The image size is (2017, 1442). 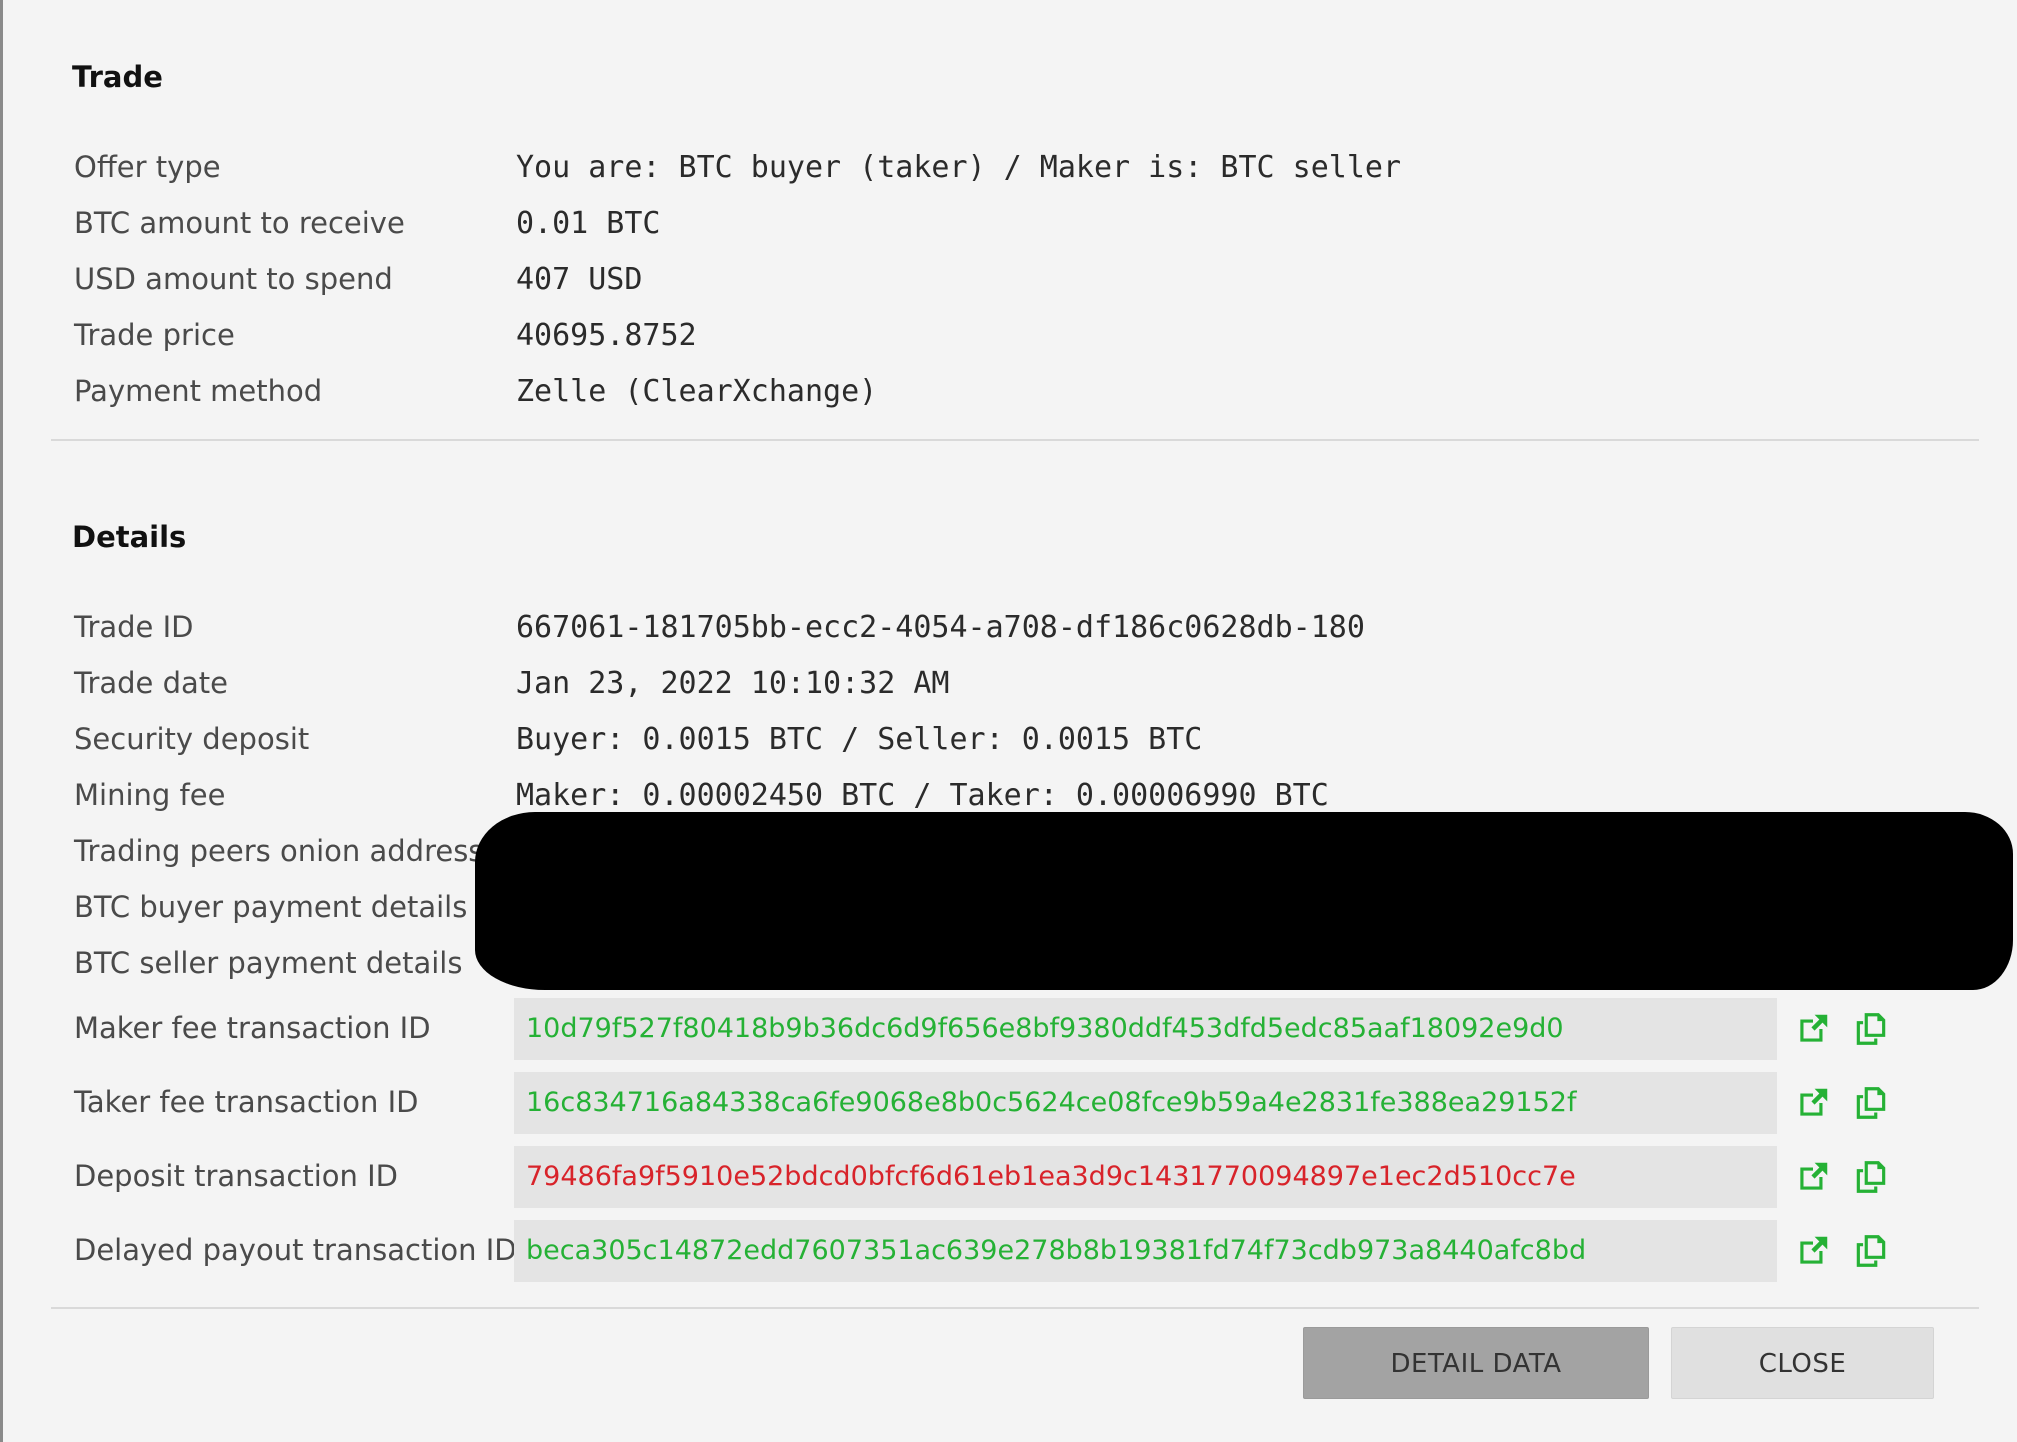 I want to click on detail-data-button: DETAIL DATA, so click(x=1476, y=1363).